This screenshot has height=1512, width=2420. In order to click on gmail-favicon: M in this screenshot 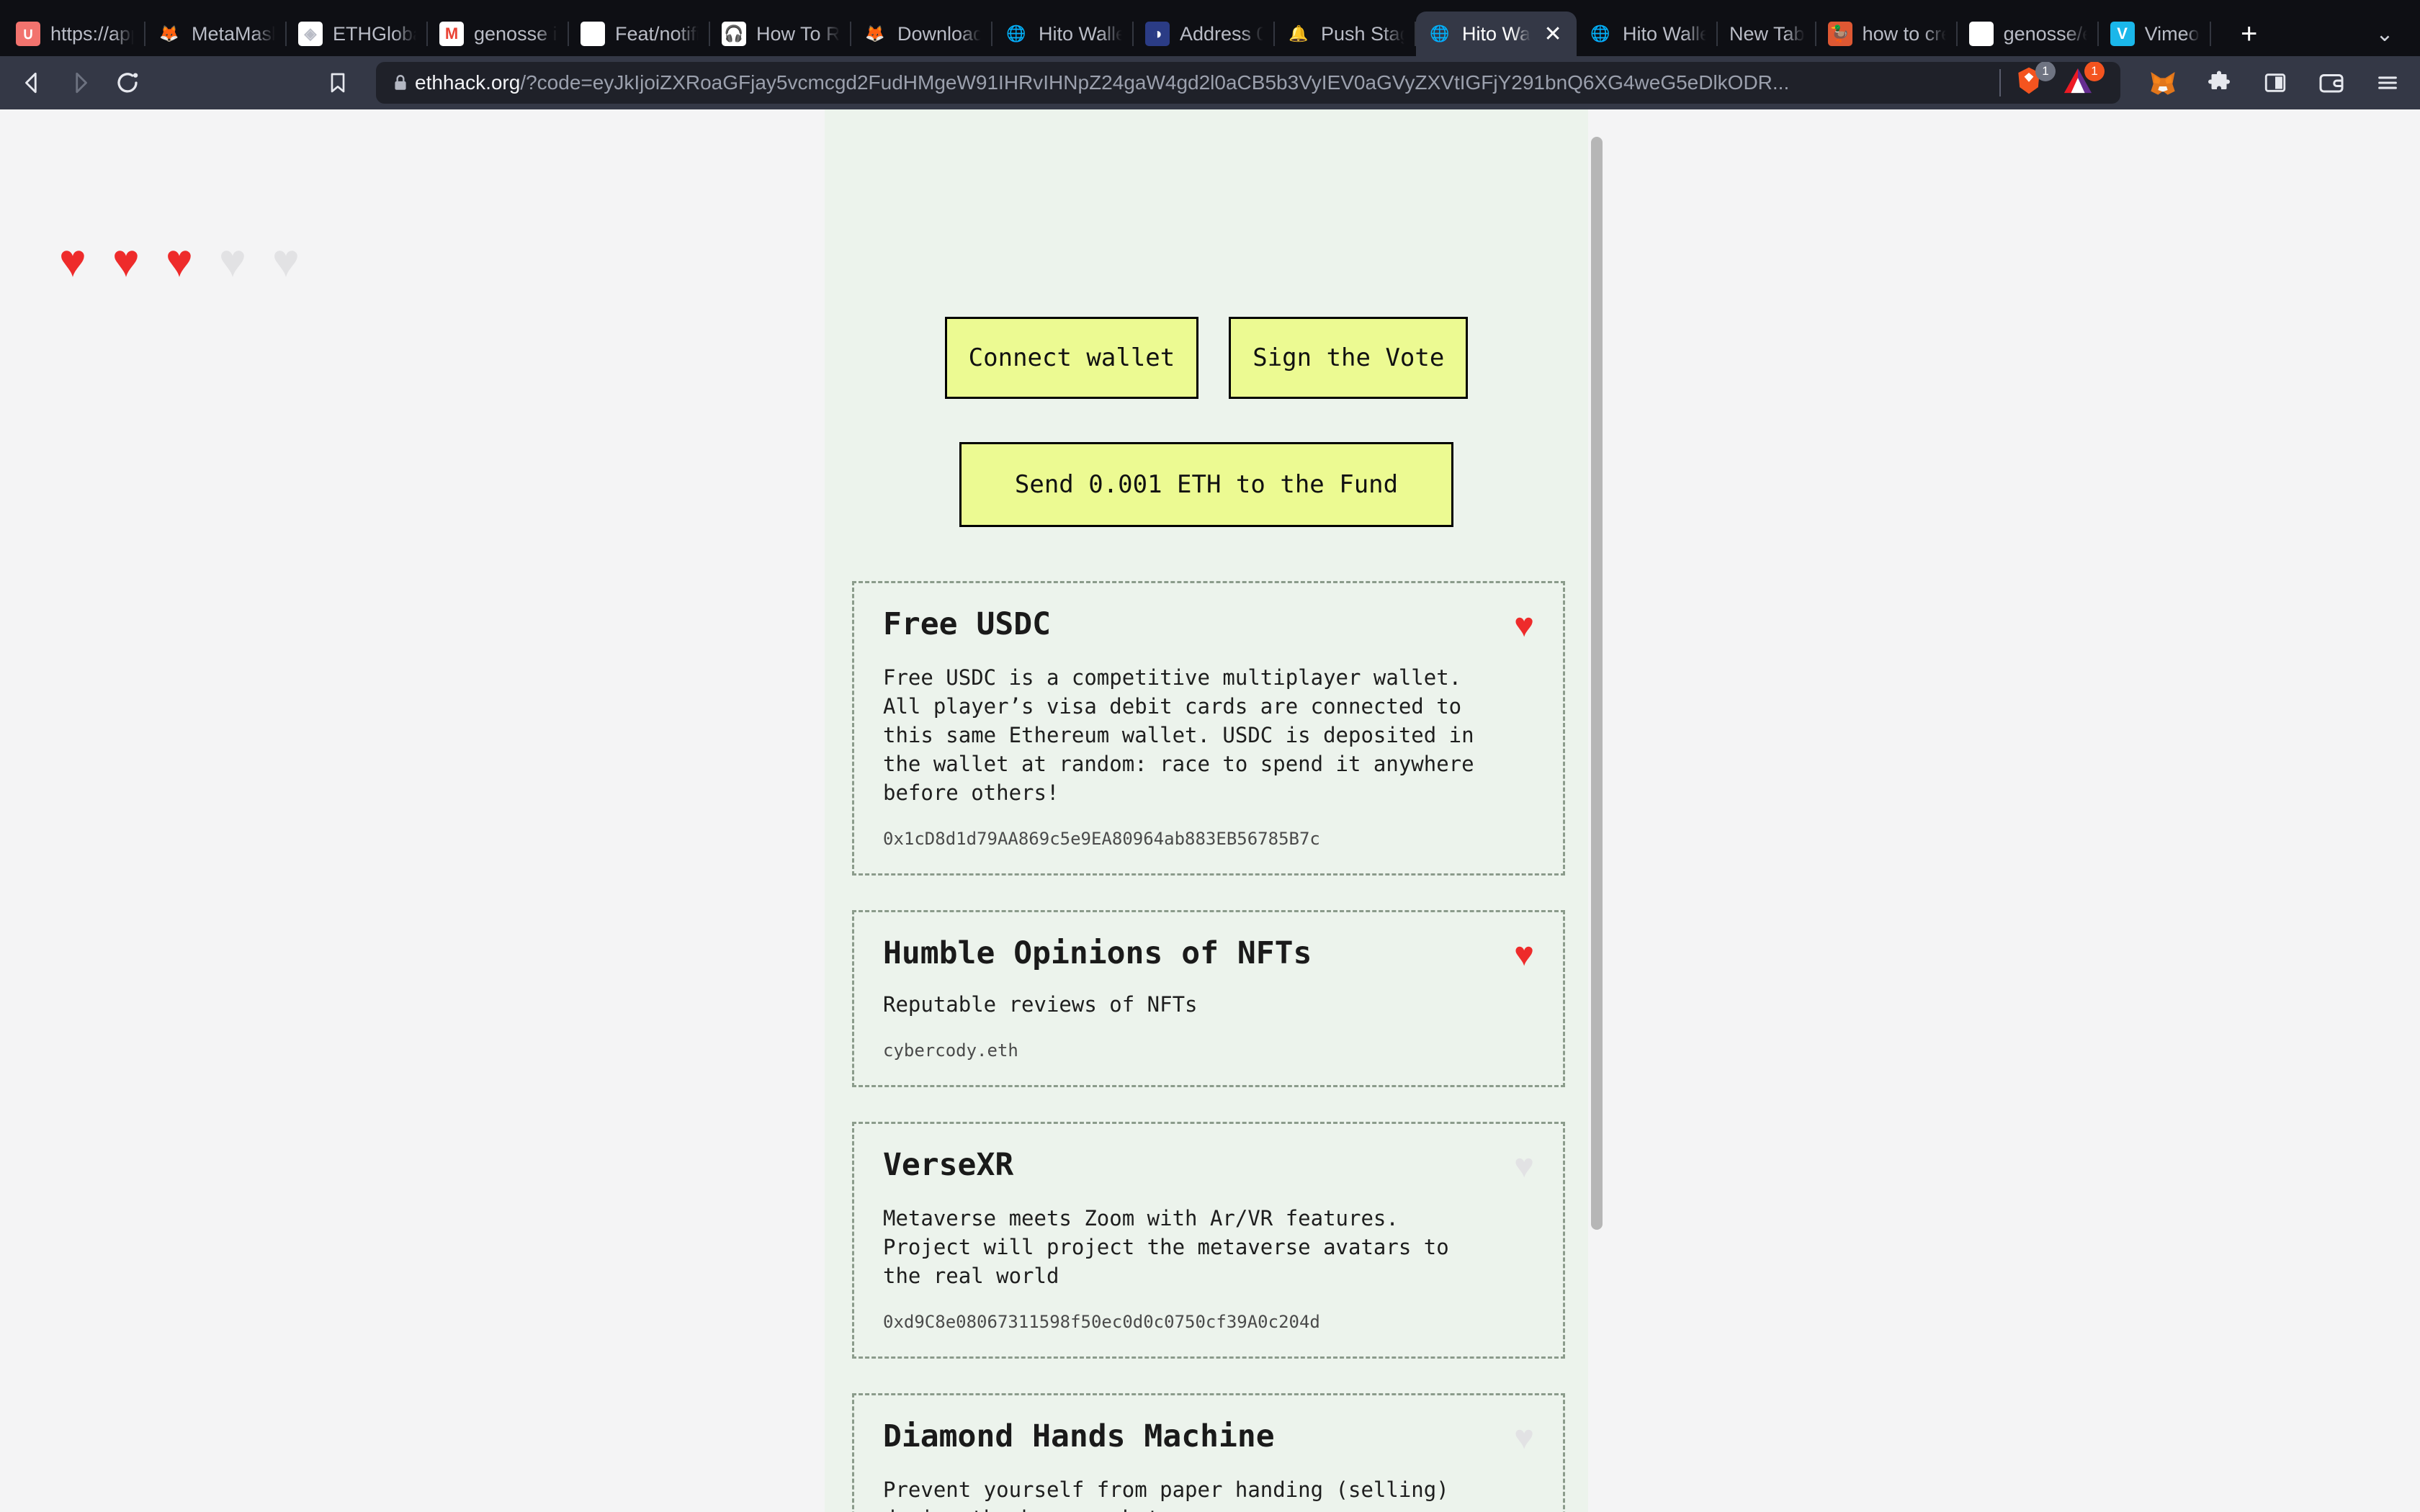, I will do `click(451, 34)`.